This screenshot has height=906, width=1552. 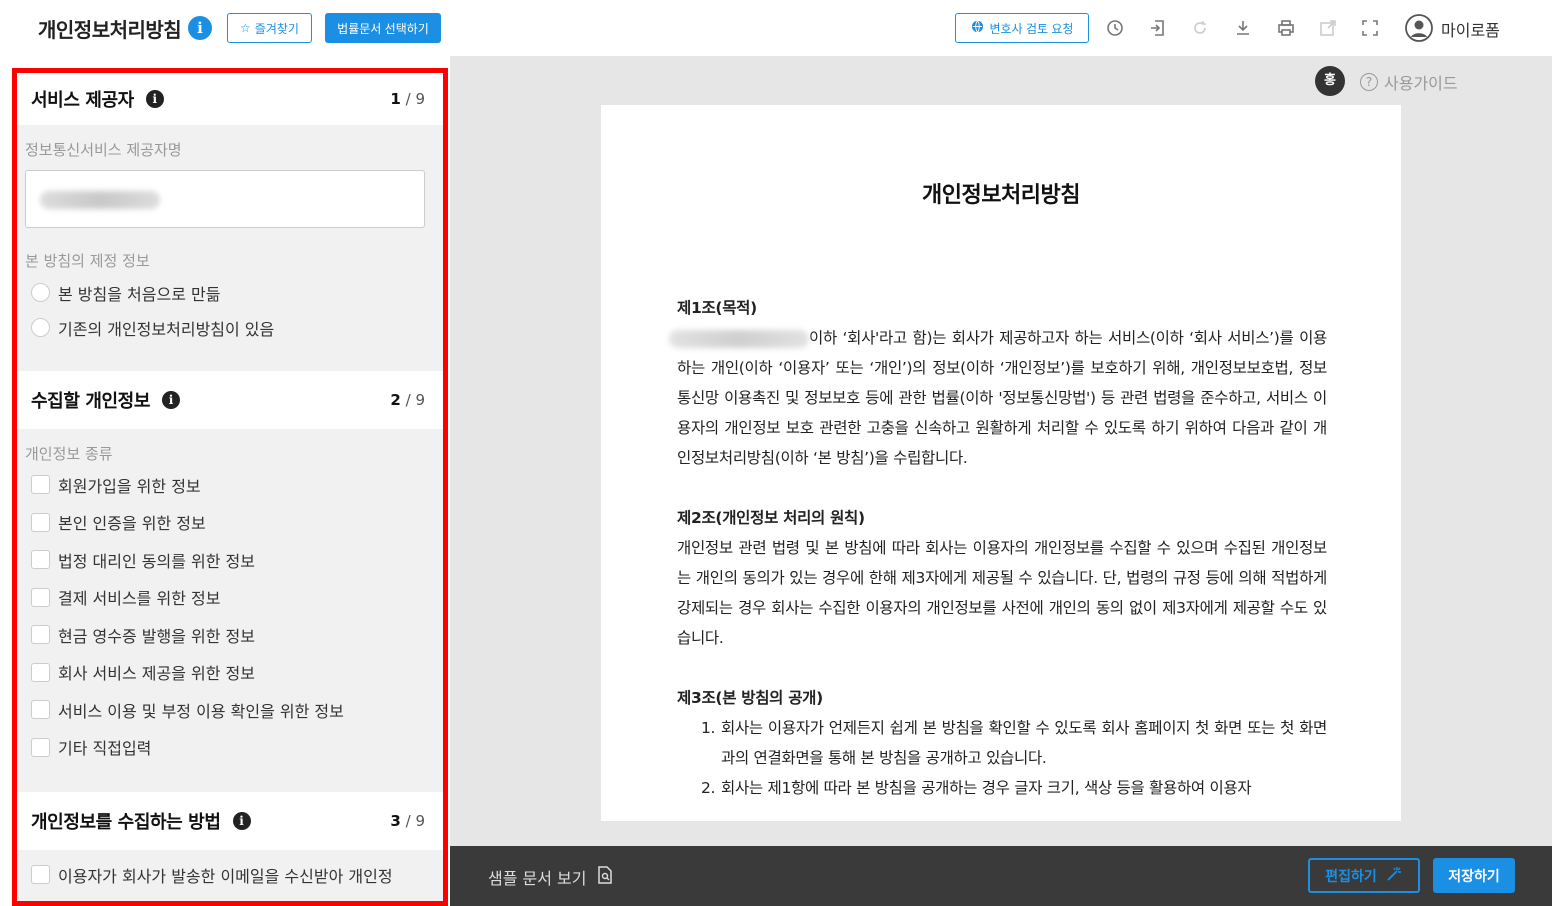 What do you see at coordinates (126, 822) in the screenshot?
I see `section-title: 개인정보를 수집하는 방법` at bounding box center [126, 822].